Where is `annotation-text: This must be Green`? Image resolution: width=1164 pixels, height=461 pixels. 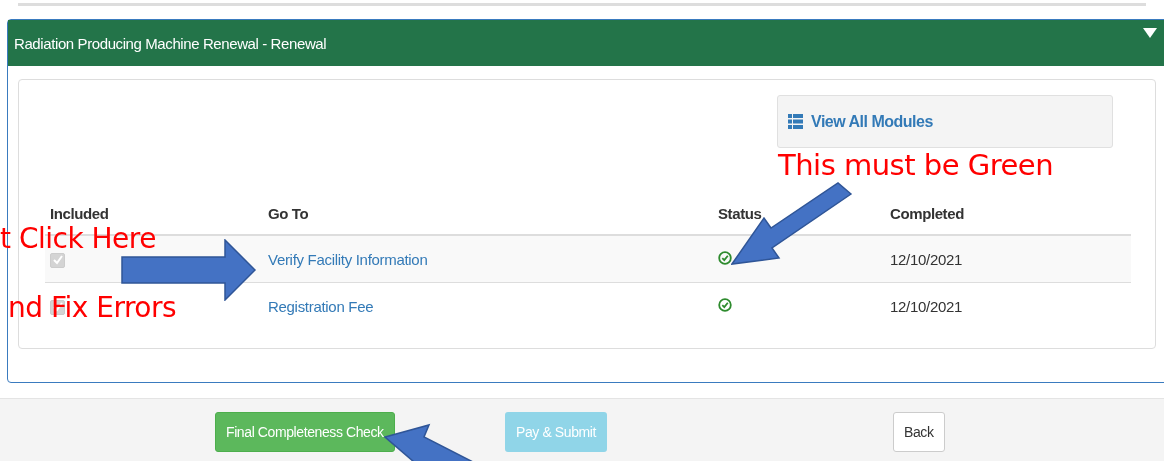
annotation-text: This must be Green is located at coordinates (916, 165).